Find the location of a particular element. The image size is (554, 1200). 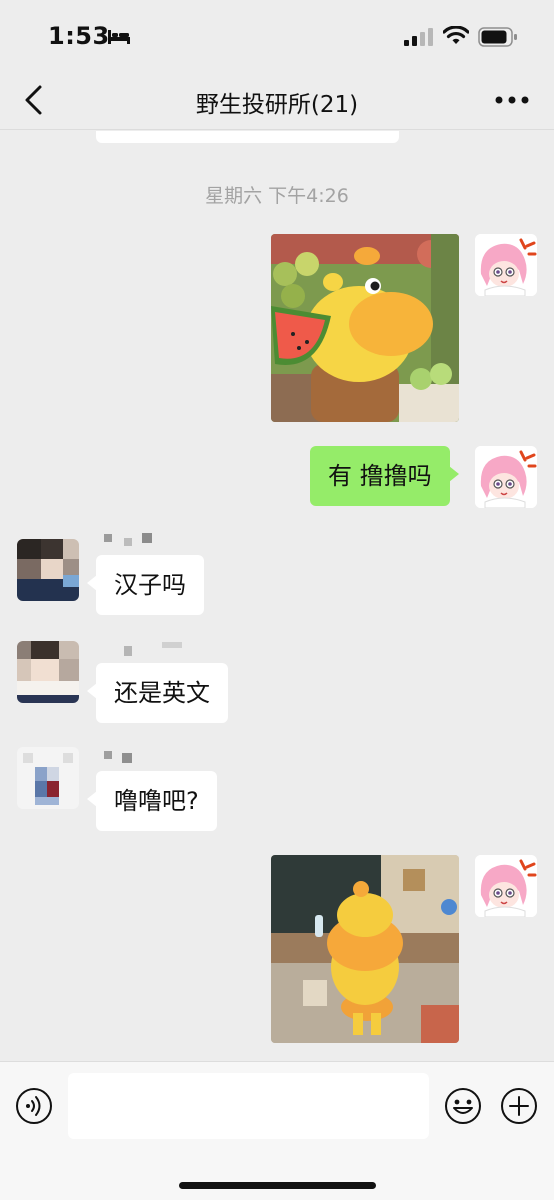

duck-dancing-sticker-icon is located at coordinates (365, 949).